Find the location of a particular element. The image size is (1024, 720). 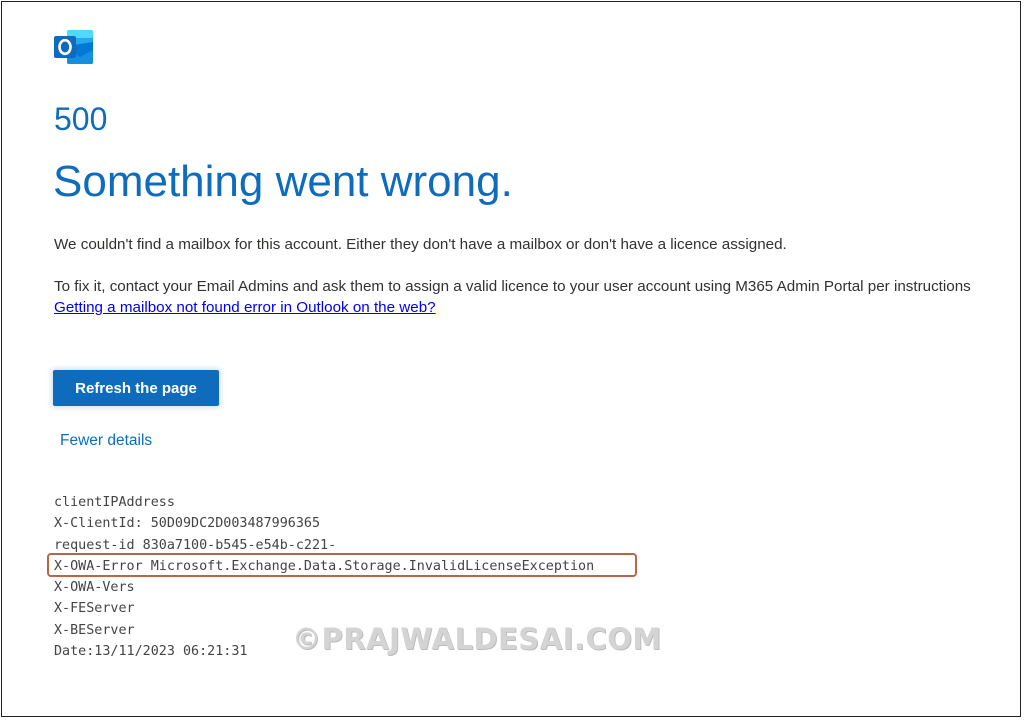

watermark: ©PRAJWALDESAI.COM is located at coordinates (477, 639).